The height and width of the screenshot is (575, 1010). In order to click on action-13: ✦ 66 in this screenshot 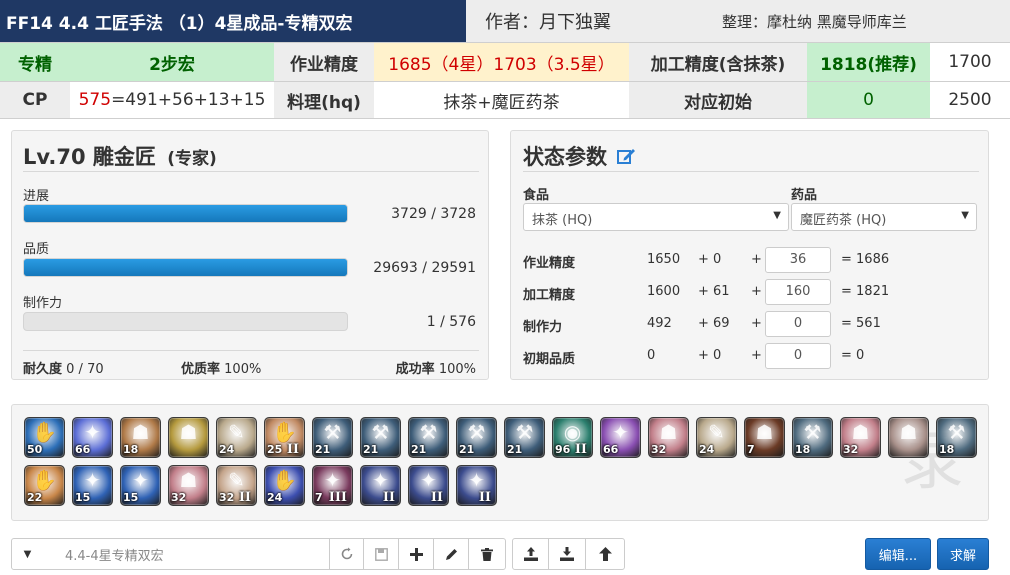, I will do `click(620, 437)`.